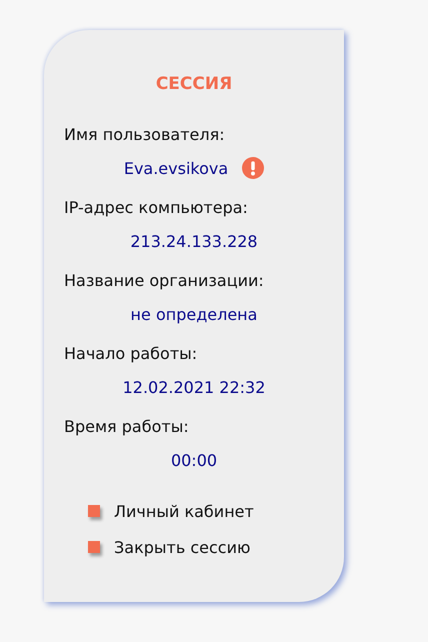 The width and height of the screenshot is (428, 642). I want to click on menu-link: Закрыть сессию, so click(182, 547).